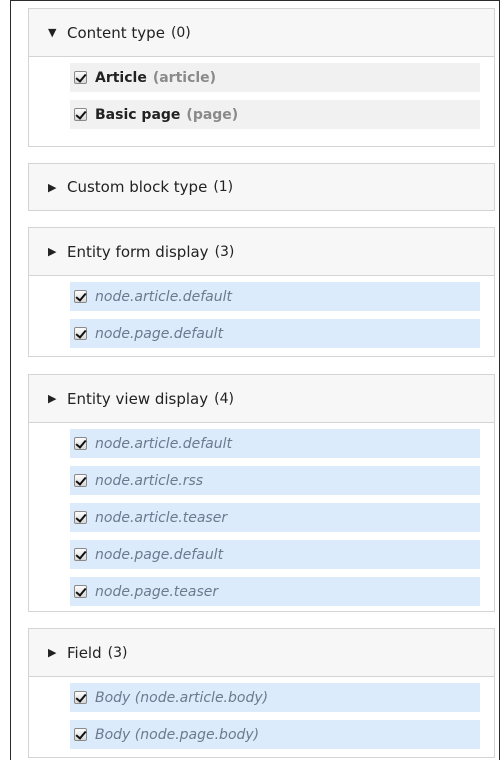 The width and height of the screenshot is (502, 760). What do you see at coordinates (137, 187) in the screenshot?
I see `section-title: Custom block type` at bounding box center [137, 187].